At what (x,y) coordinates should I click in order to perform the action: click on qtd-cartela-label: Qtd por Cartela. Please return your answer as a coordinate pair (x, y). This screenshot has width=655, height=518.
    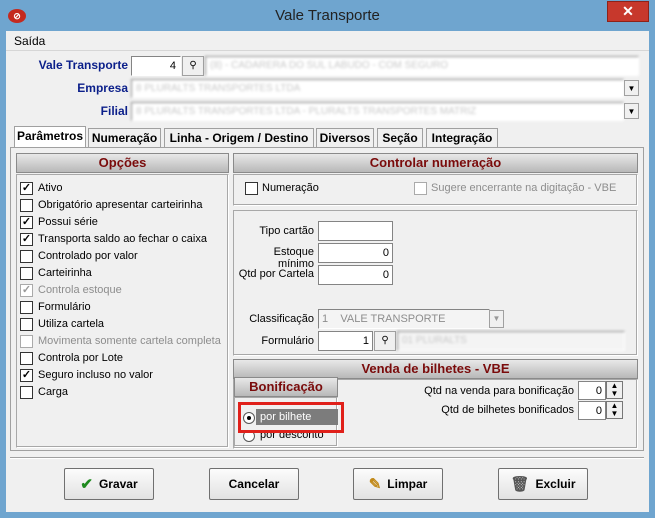
    Looking at the image, I should click on (276, 274).